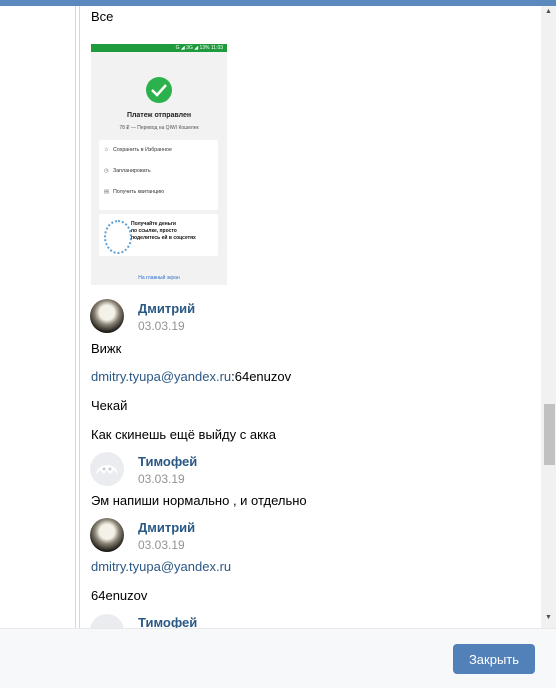 The image size is (556, 688). I want to click on action-row: ◷ Запланировать, so click(127, 171).